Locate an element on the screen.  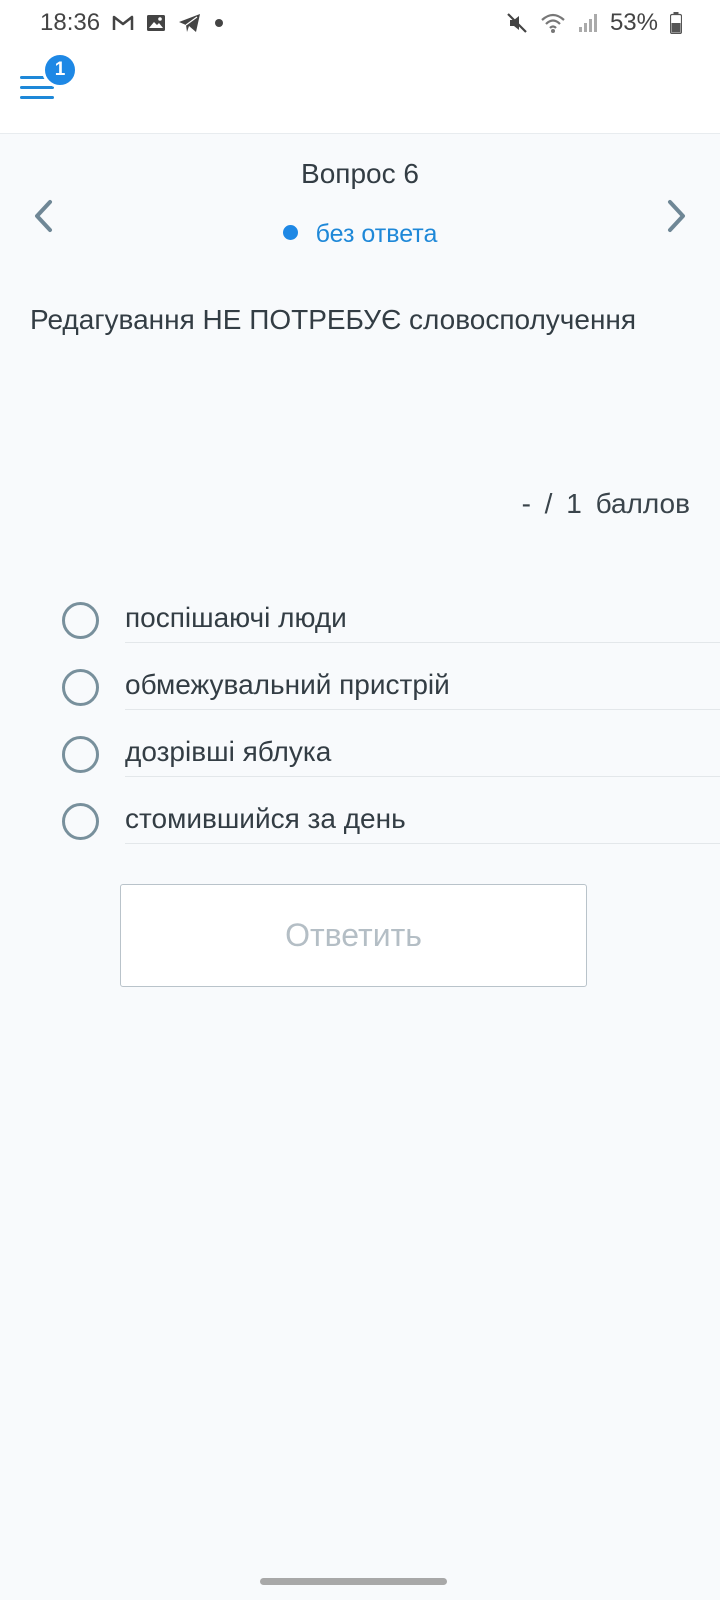
battery-percentage: 53% is located at coordinates (633, 22).